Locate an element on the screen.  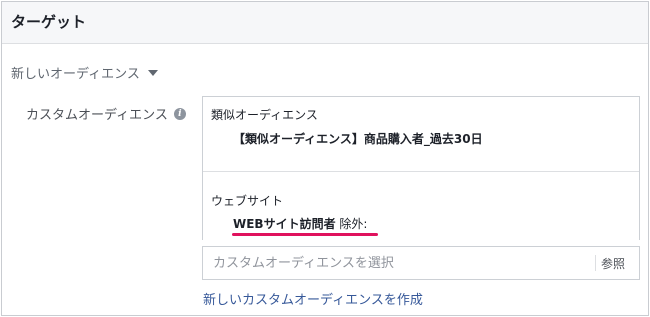
info-icon: i is located at coordinates (179, 113).